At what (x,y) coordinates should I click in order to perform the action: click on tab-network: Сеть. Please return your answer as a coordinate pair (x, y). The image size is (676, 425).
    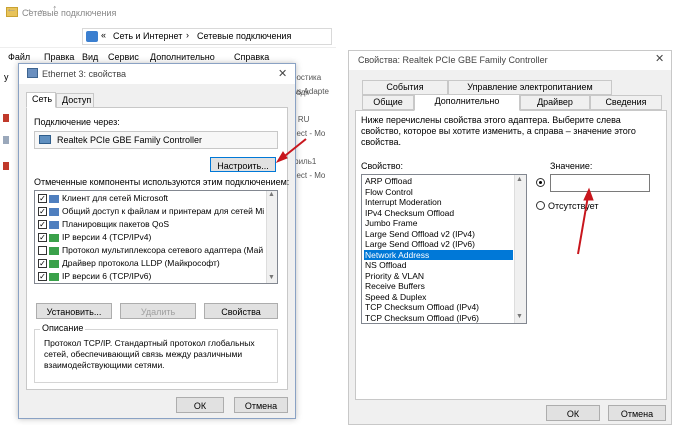
    Looking at the image, I should click on (41, 100).